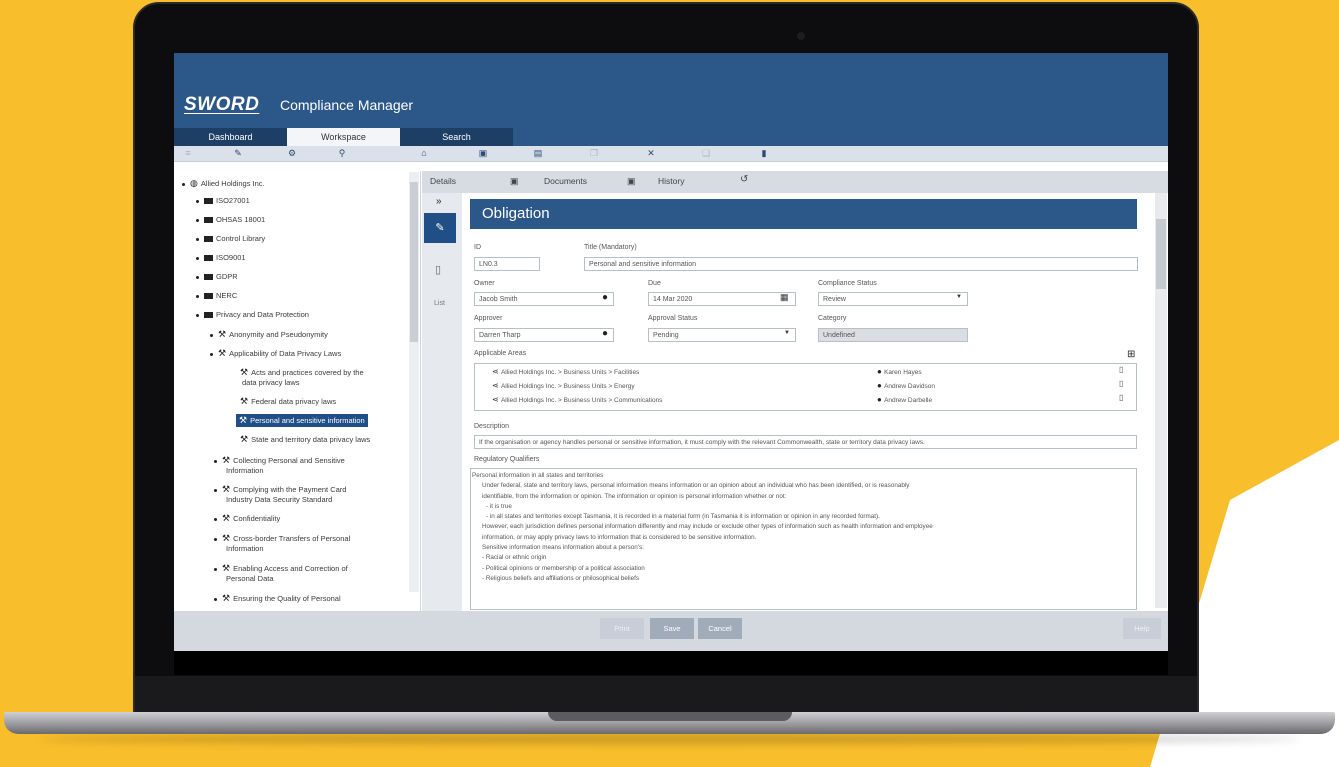 The image size is (1339, 767). What do you see at coordinates (670, 716) in the screenshot?
I see `laptop-notch` at bounding box center [670, 716].